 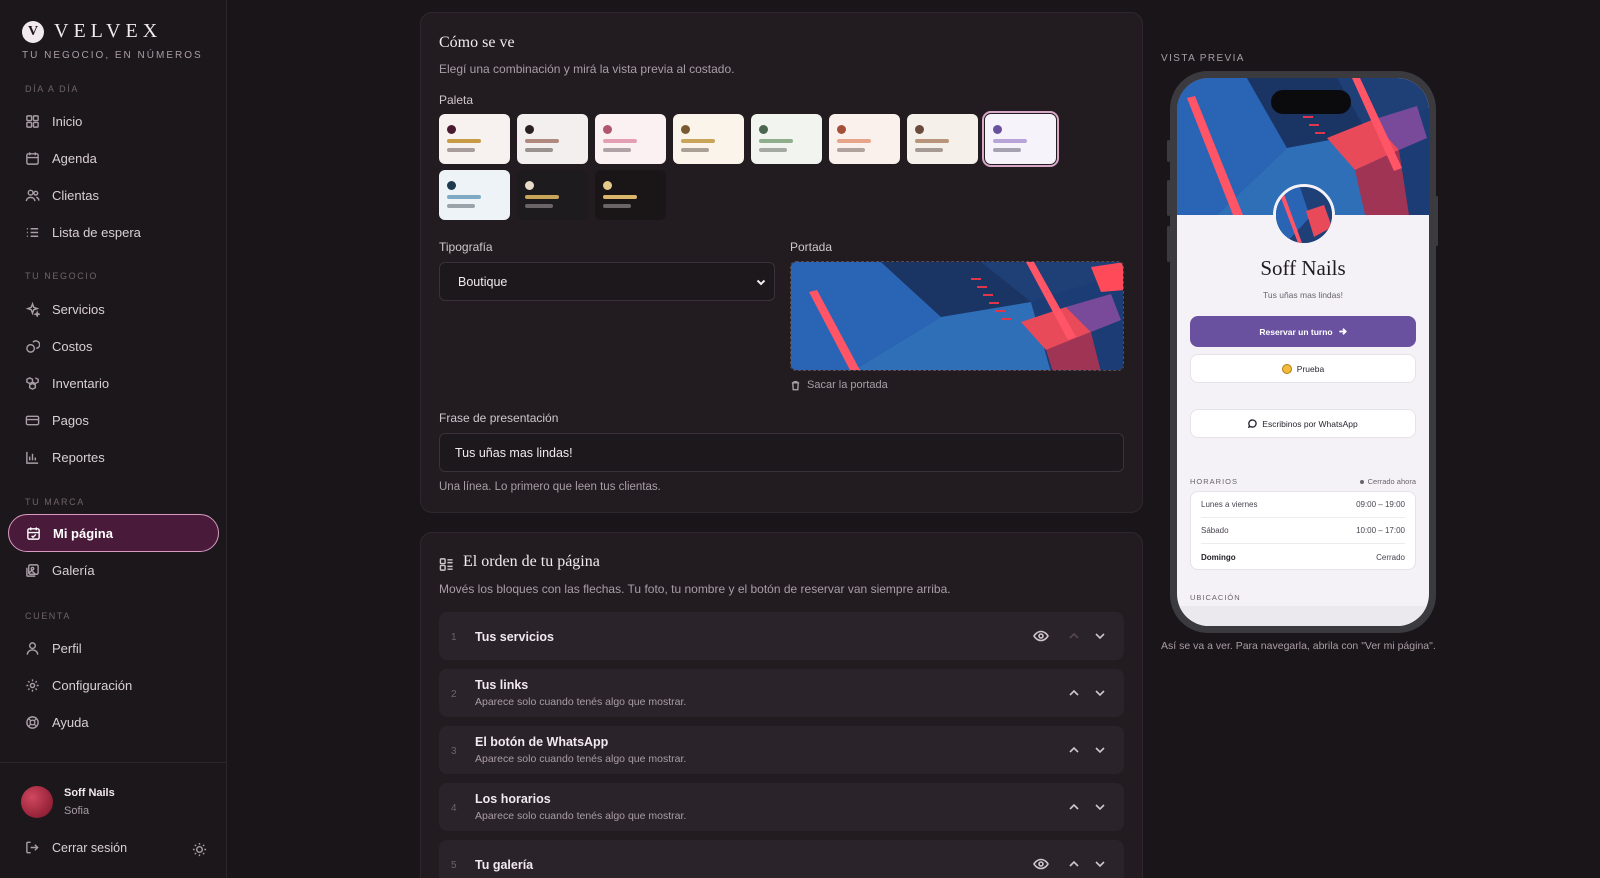 I want to click on sidebar-item-mi-pagina: Mi página, so click(x=113, y=533).